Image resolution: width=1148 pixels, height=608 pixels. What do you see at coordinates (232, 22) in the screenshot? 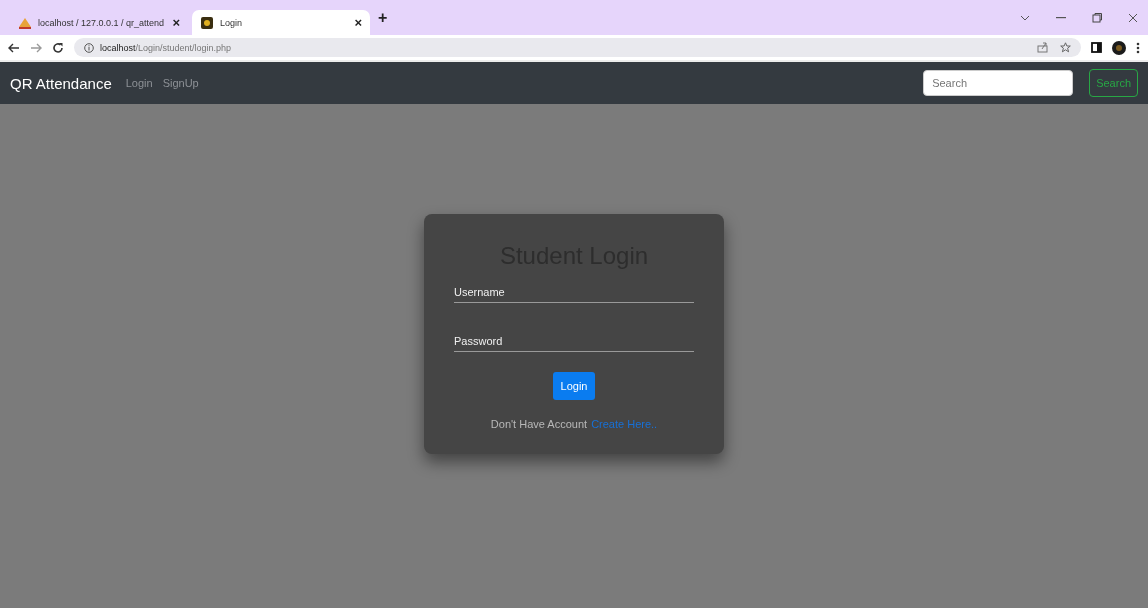
I see `tab-title: Login` at bounding box center [232, 22].